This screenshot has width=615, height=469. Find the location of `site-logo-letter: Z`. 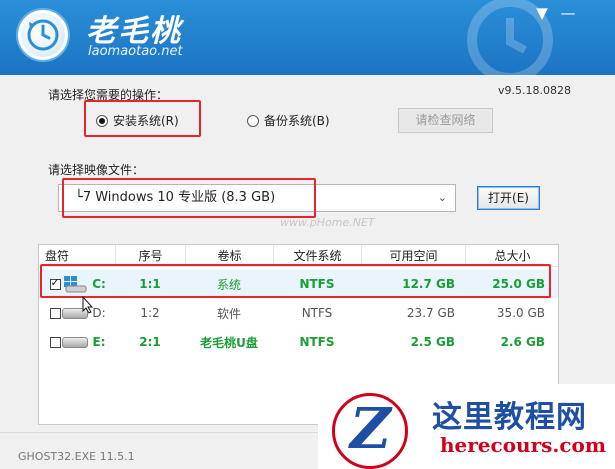

site-logo-letter: Z is located at coordinates (370, 429).